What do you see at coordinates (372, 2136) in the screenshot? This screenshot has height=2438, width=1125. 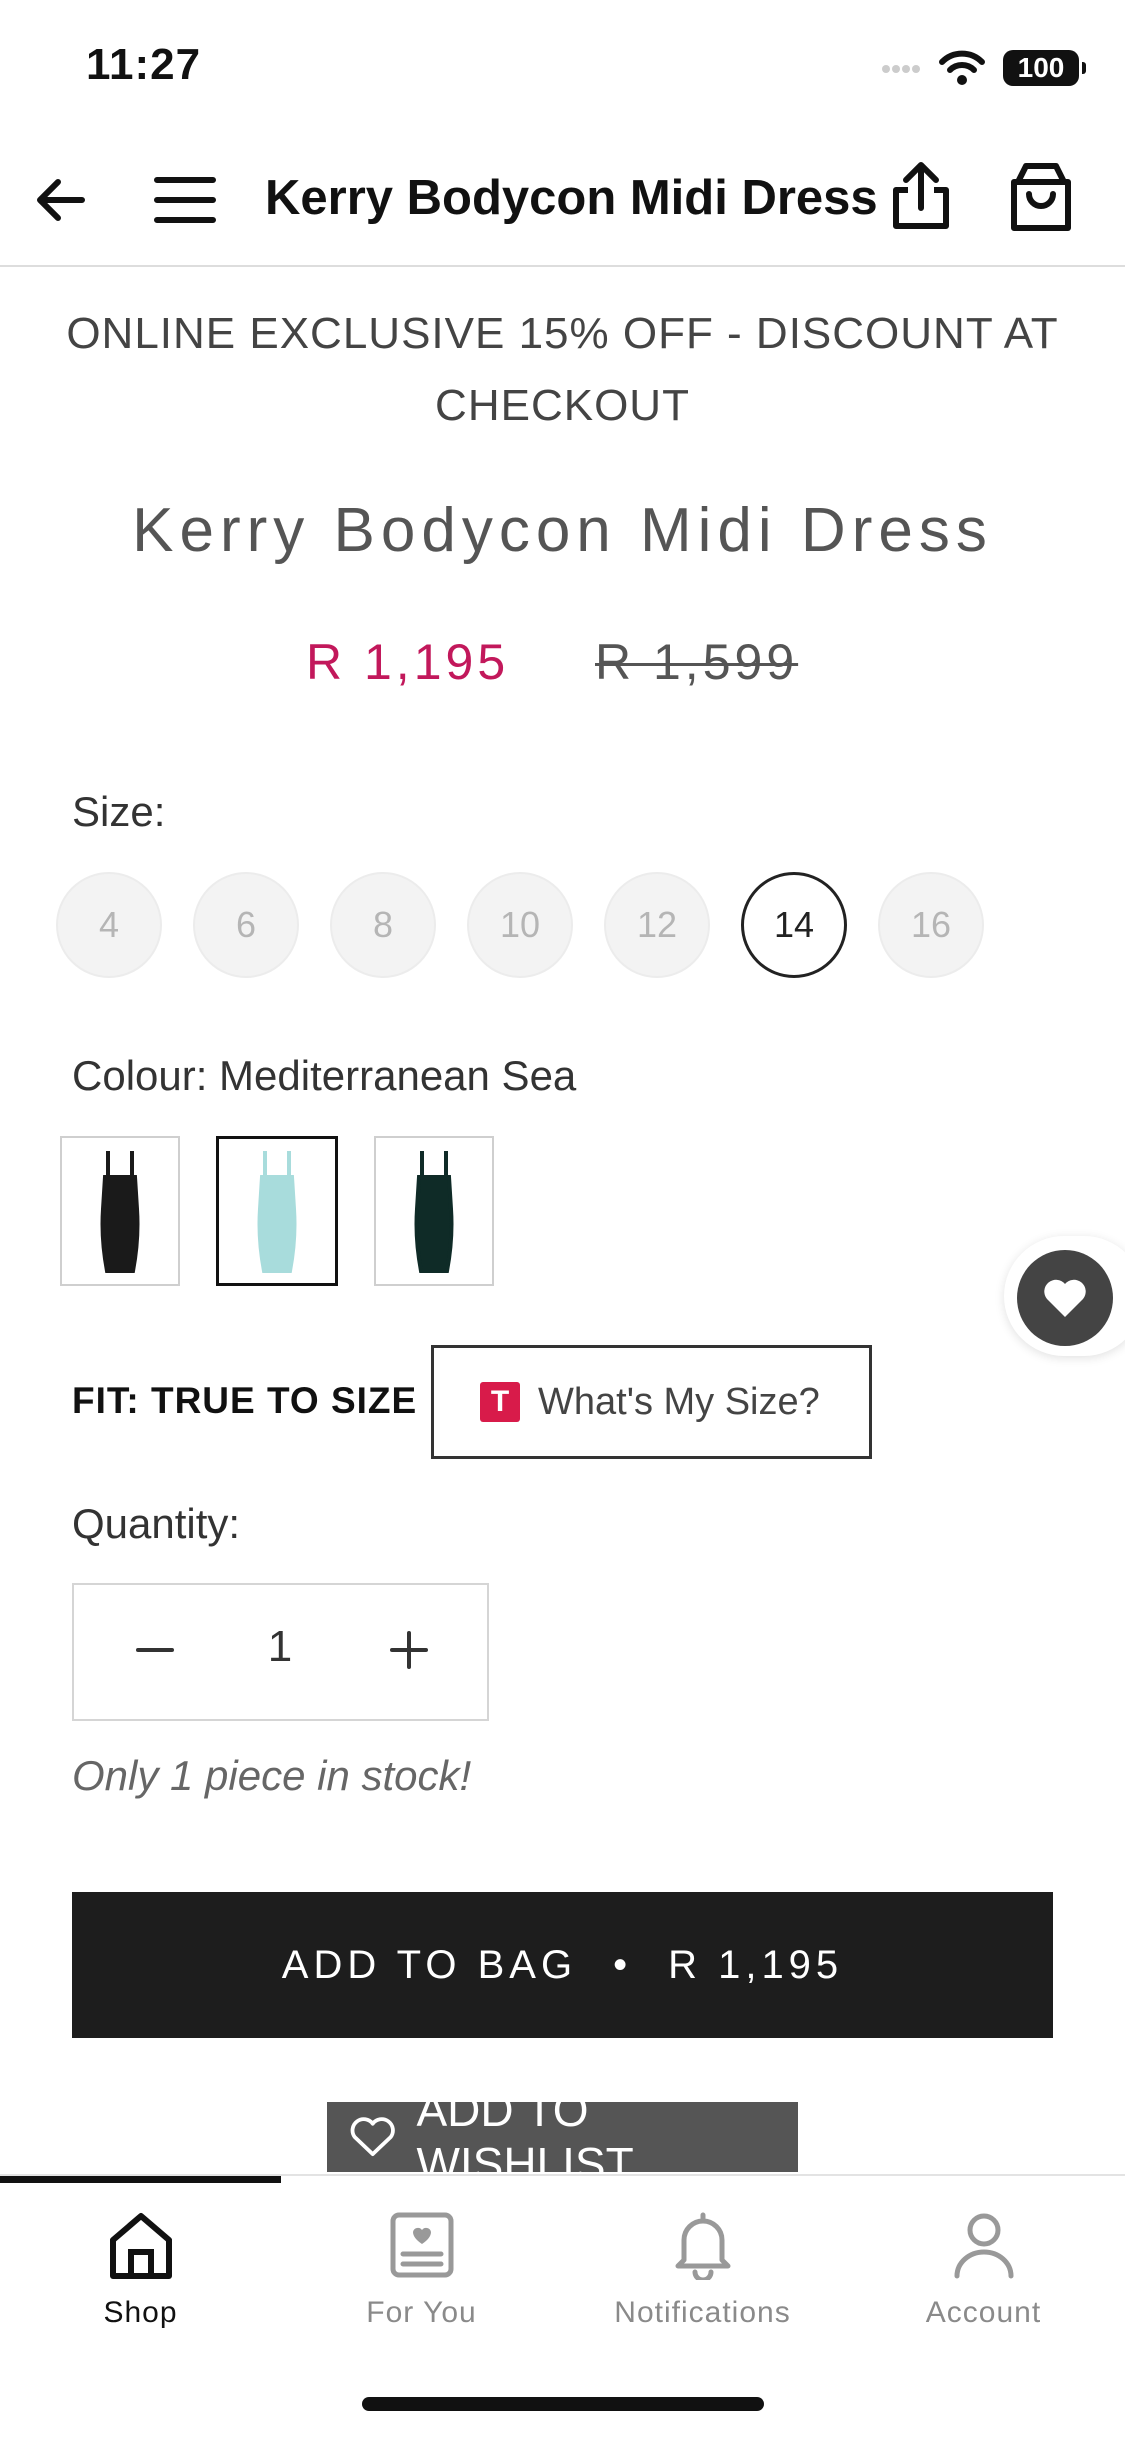 I see `heart-outline-icon` at bounding box center [372, 2136].